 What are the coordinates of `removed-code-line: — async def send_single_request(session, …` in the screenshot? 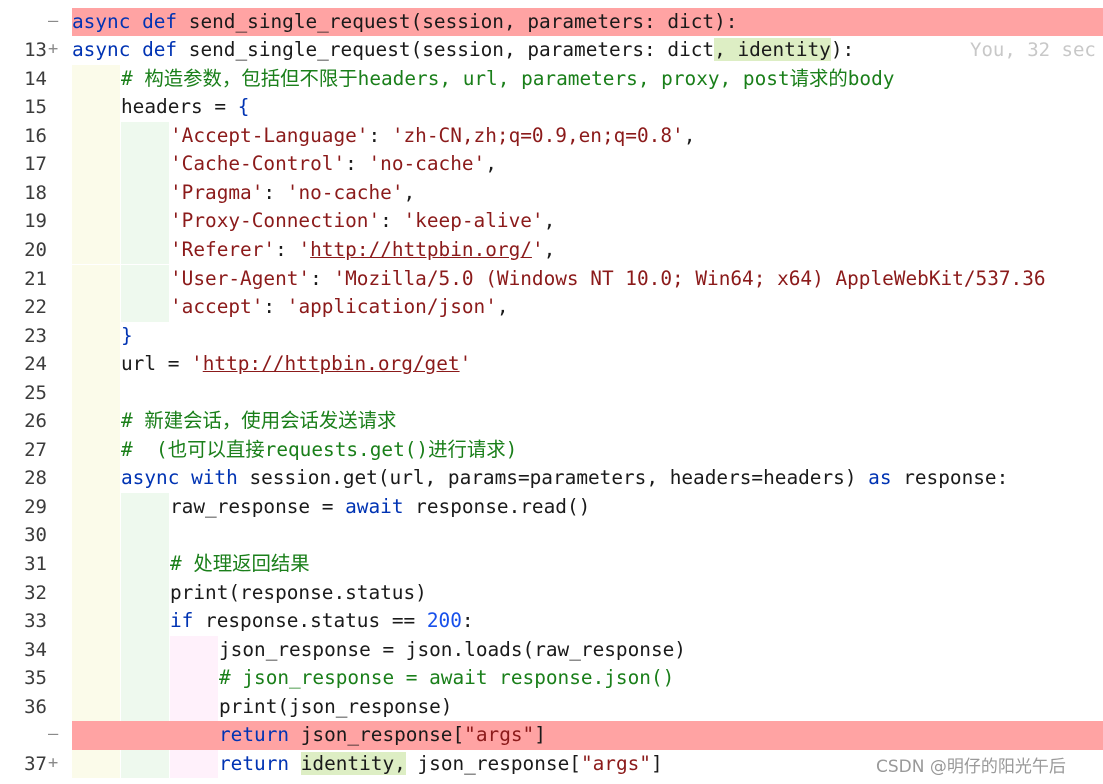 It's located at (551, 22).